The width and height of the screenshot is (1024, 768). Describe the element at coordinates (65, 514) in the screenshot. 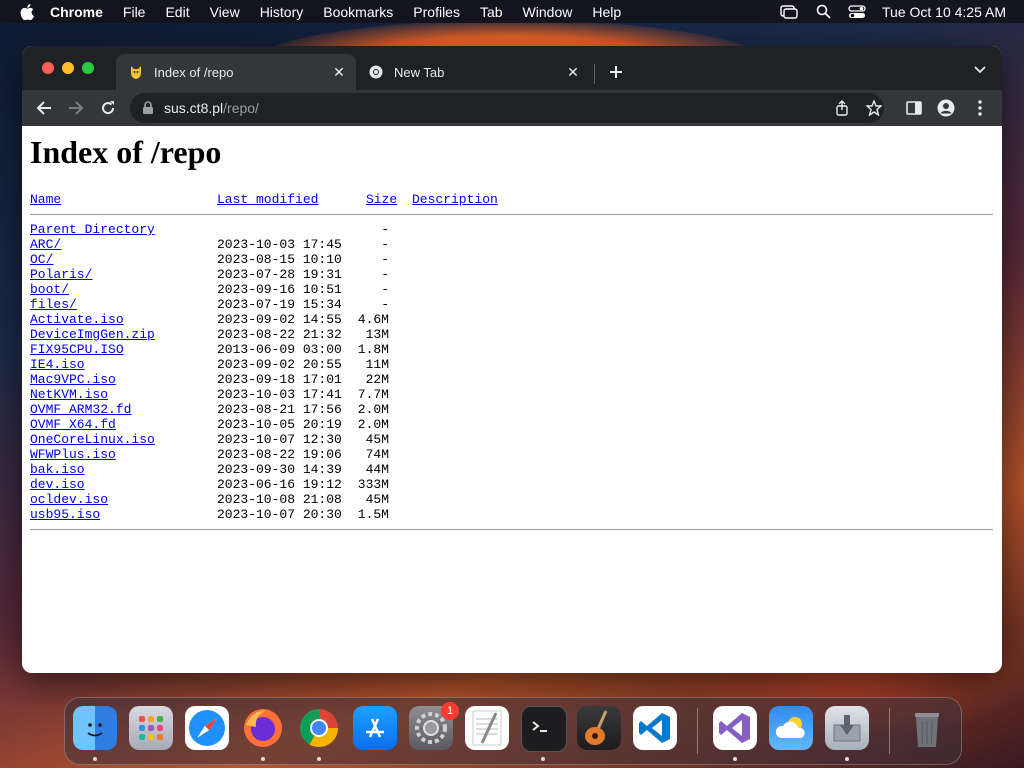

I see `file-link: usb95.iso` at that location.